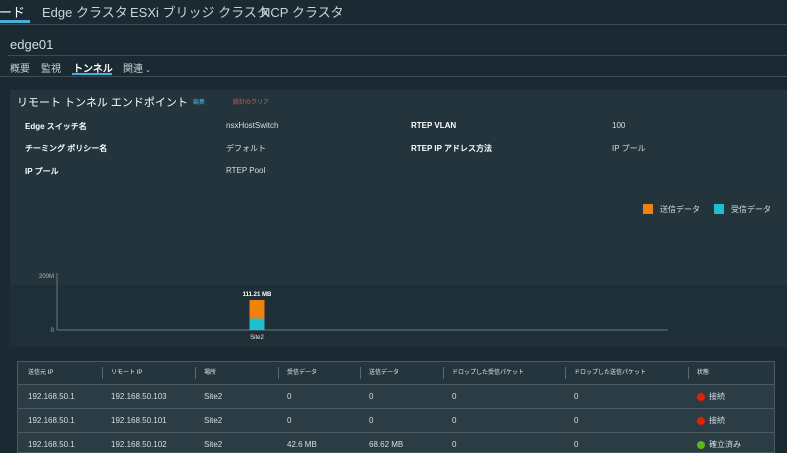 This screenshot has width=787, height=453. I want to click on cell-received: 42.6 MB, so click(302, 444).